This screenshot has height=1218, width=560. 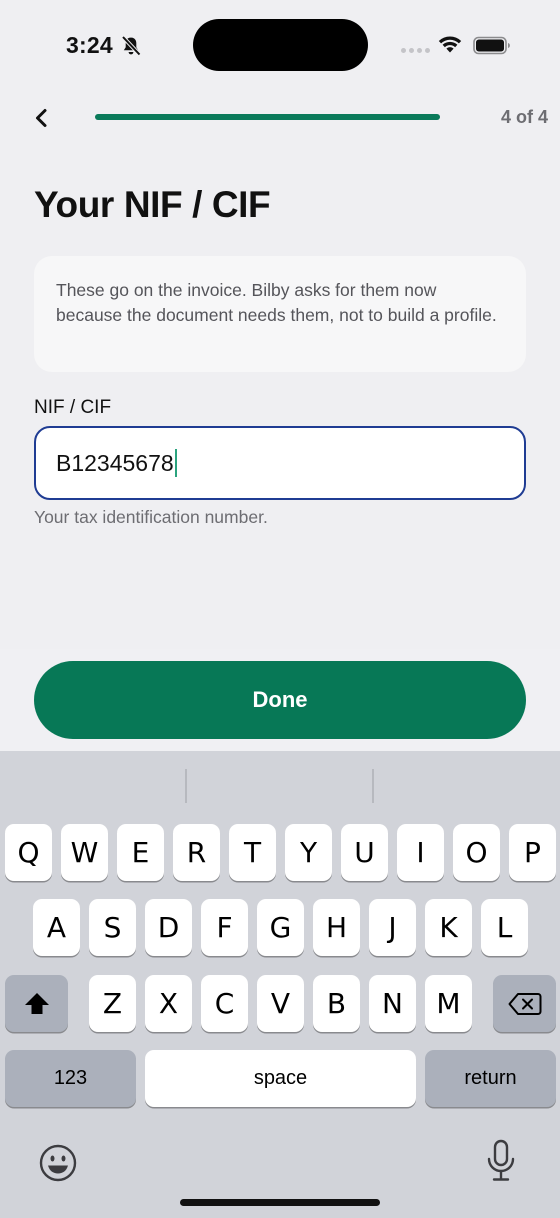 I want to click on microphone-icon, so click(x=501, y=1161).